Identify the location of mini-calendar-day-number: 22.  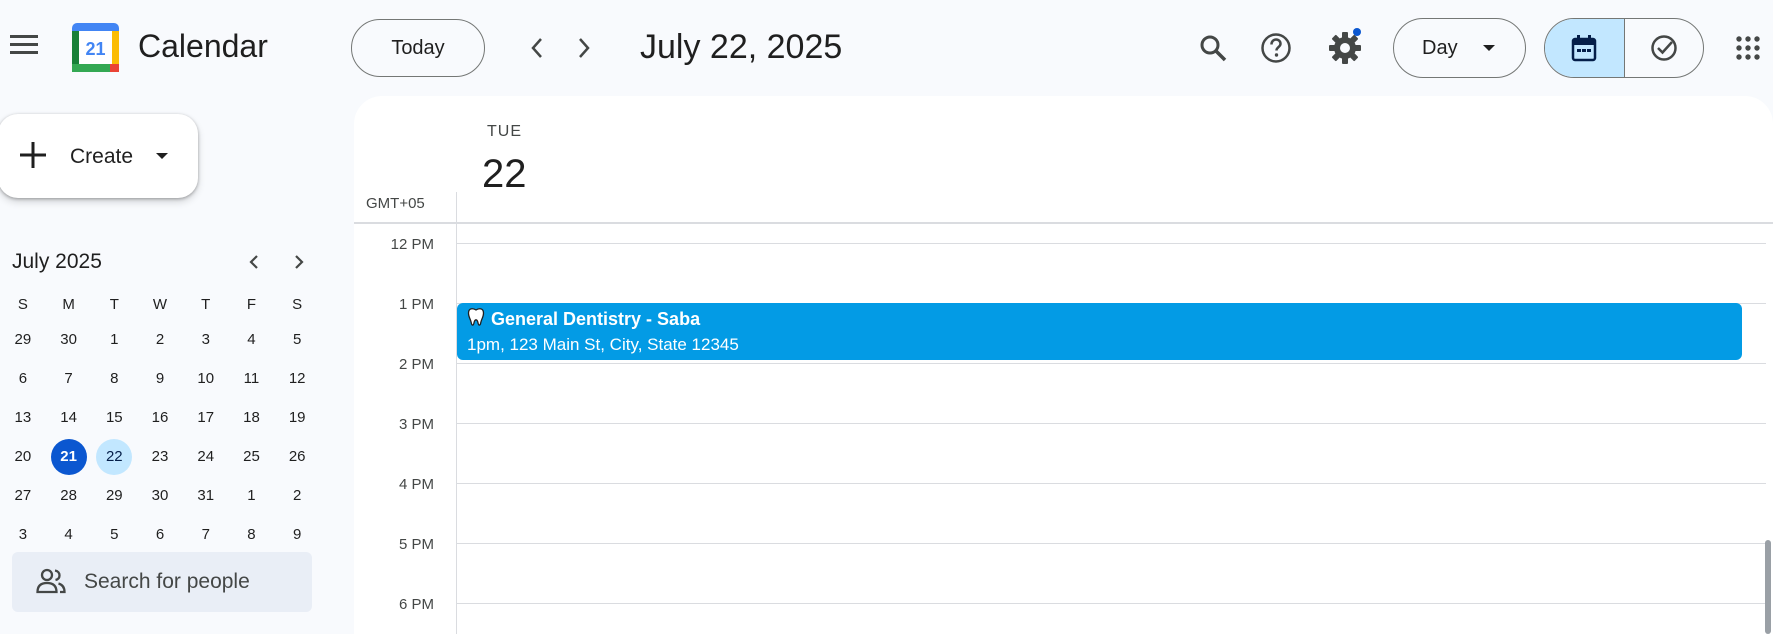
(114, 456).